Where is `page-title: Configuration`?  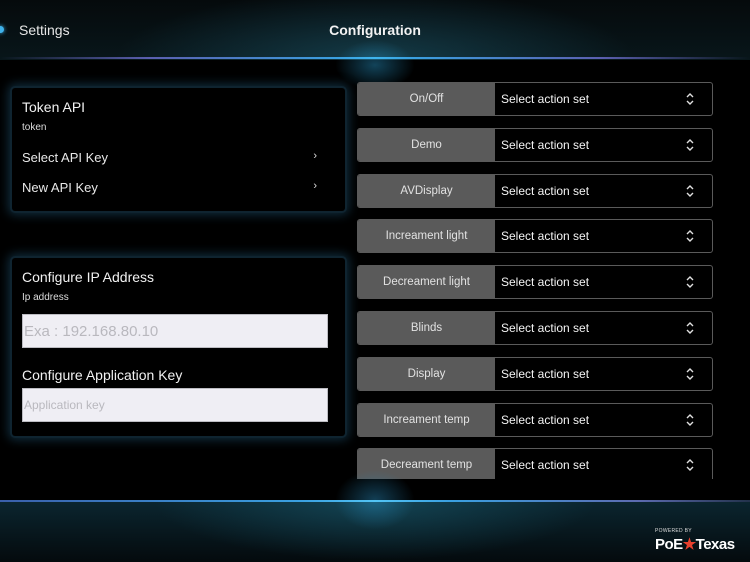
page-title: Configuration is located at coordinates (375, 30).